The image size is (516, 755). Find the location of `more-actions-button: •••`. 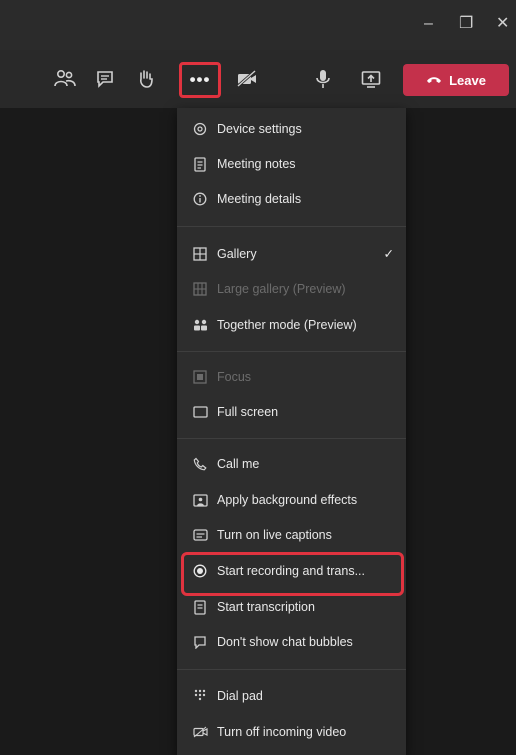

more-actions-button: ••• is located at coordinates (200, 80).